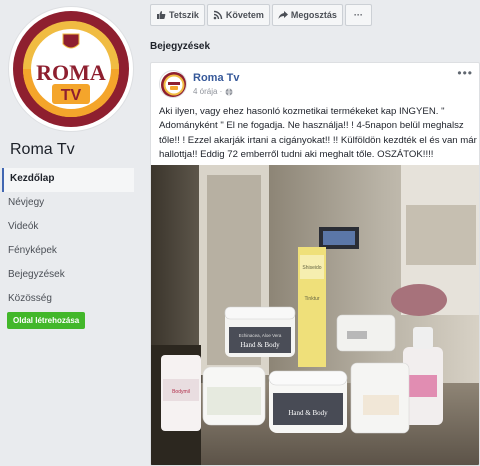  Describe the element at coordinates (218, 15) in the screenshot. I see `rss-icon` at that location.